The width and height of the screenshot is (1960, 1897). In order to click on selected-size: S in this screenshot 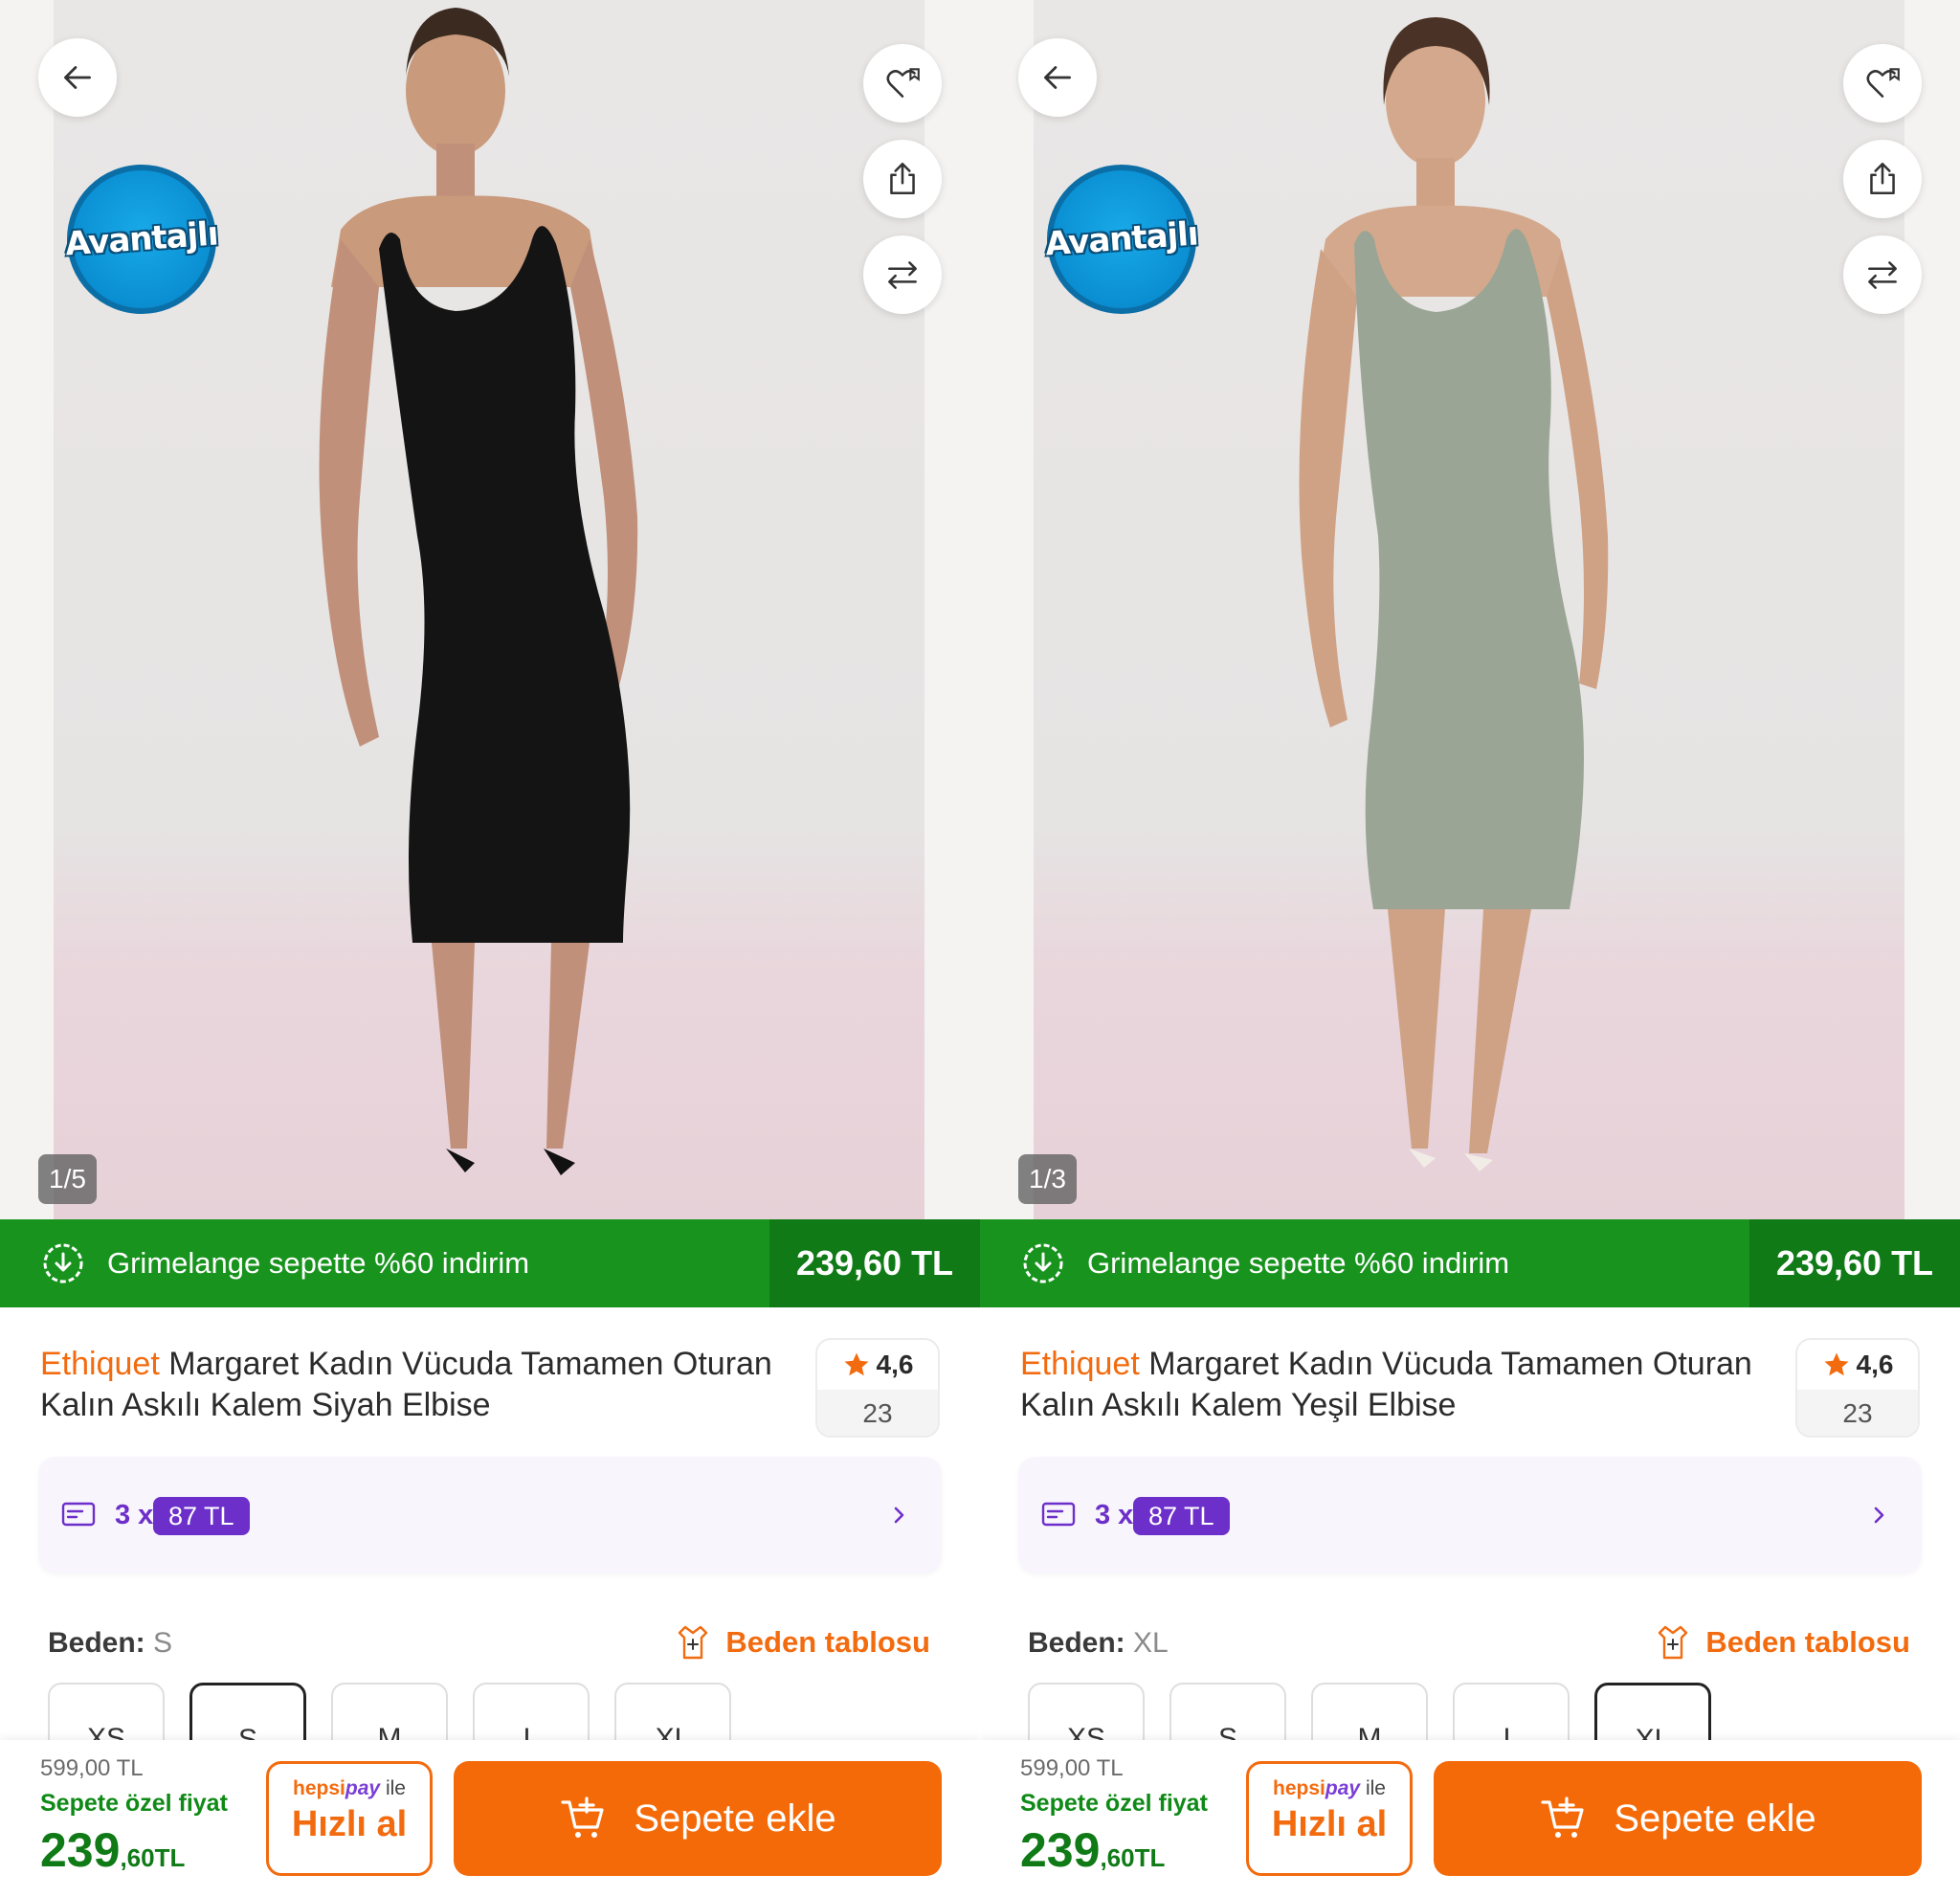, I will do `click(163, 1643)`.